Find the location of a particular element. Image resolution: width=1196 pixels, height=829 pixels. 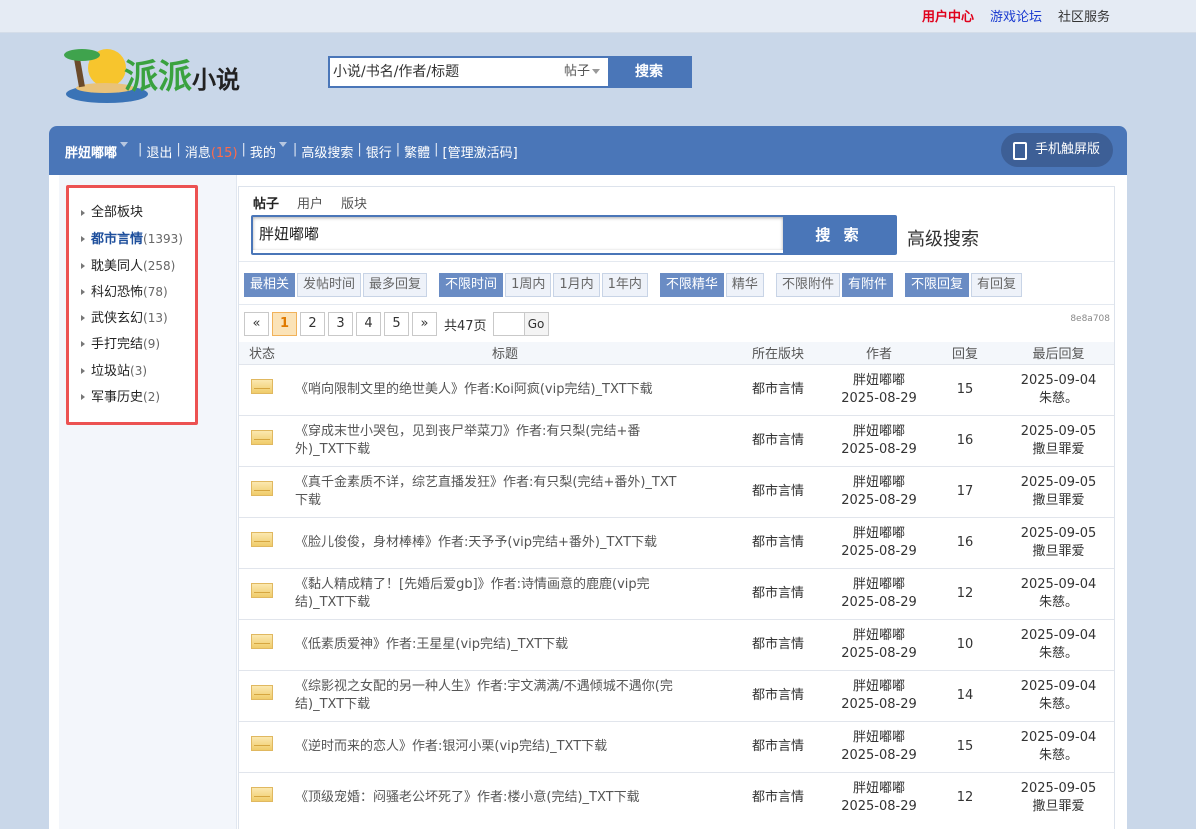

search-input is located at coordinates (518, 233).